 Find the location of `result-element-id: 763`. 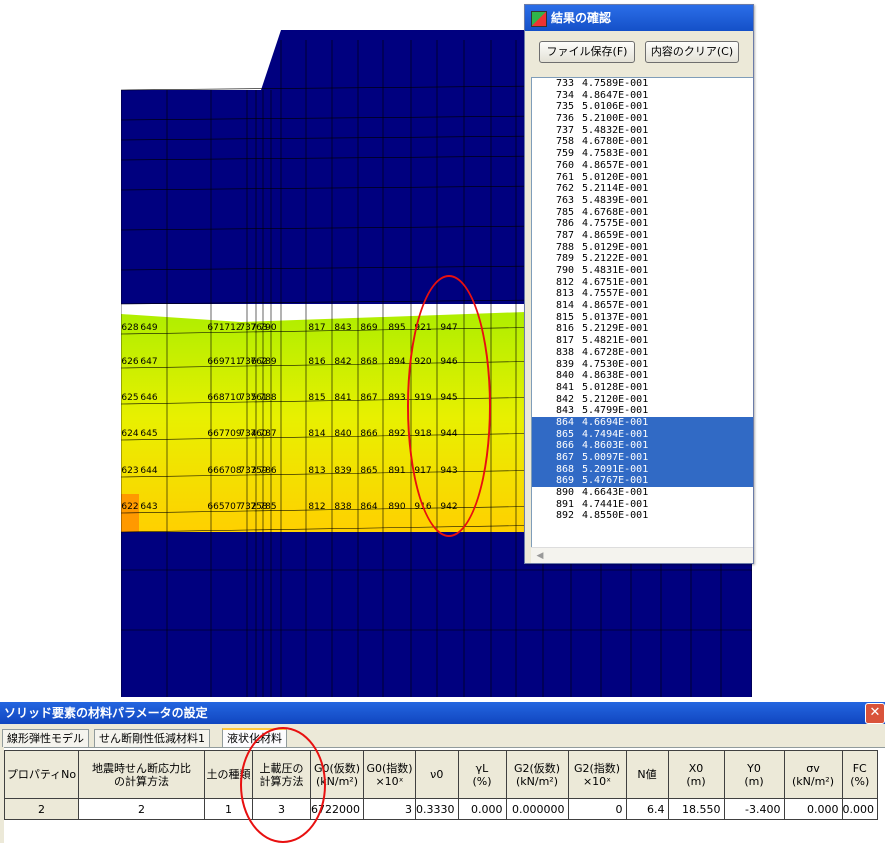

result-element-id: 763 is located at coordinates (564, 200).